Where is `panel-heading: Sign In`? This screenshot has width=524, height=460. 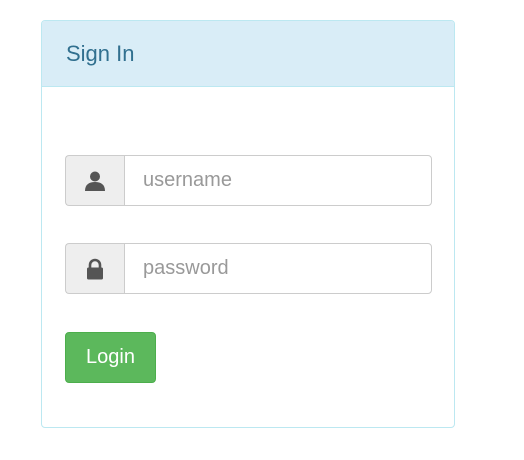 panel-heading: Sign In is located at coordinates (248, 54).